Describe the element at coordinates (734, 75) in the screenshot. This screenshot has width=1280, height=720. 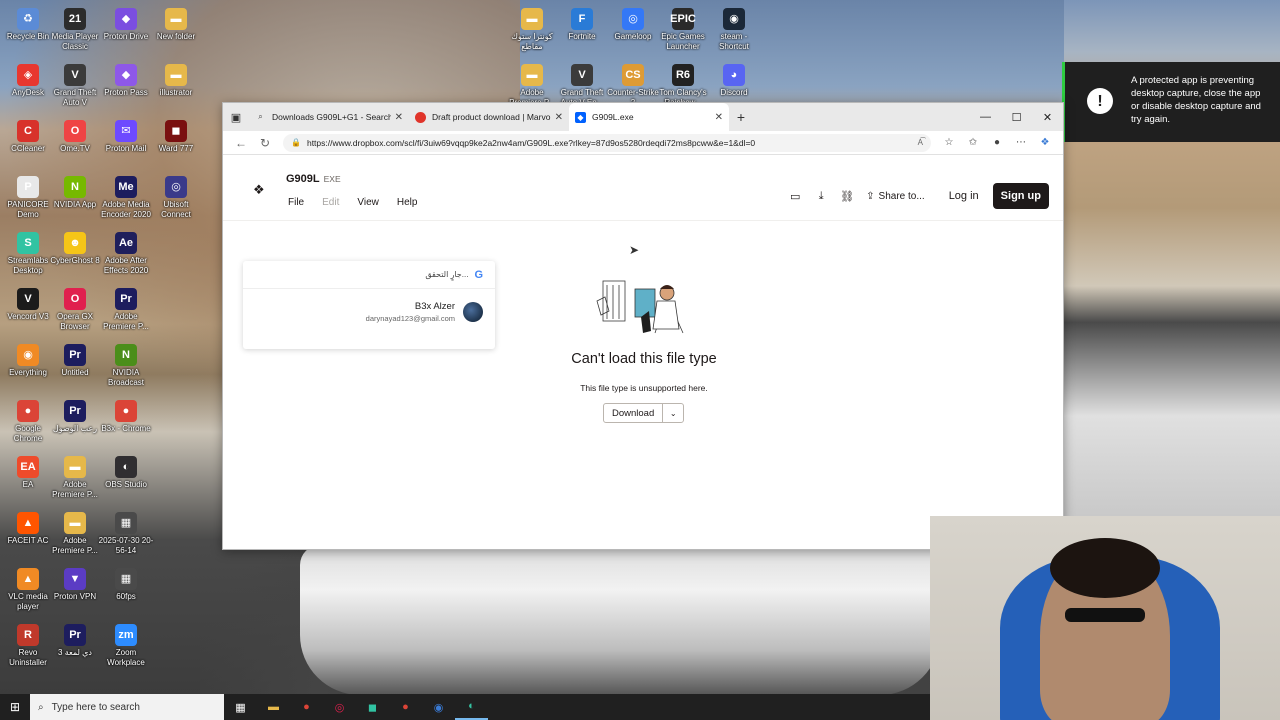
I see `desktop-app-icon: ◕` at that location.